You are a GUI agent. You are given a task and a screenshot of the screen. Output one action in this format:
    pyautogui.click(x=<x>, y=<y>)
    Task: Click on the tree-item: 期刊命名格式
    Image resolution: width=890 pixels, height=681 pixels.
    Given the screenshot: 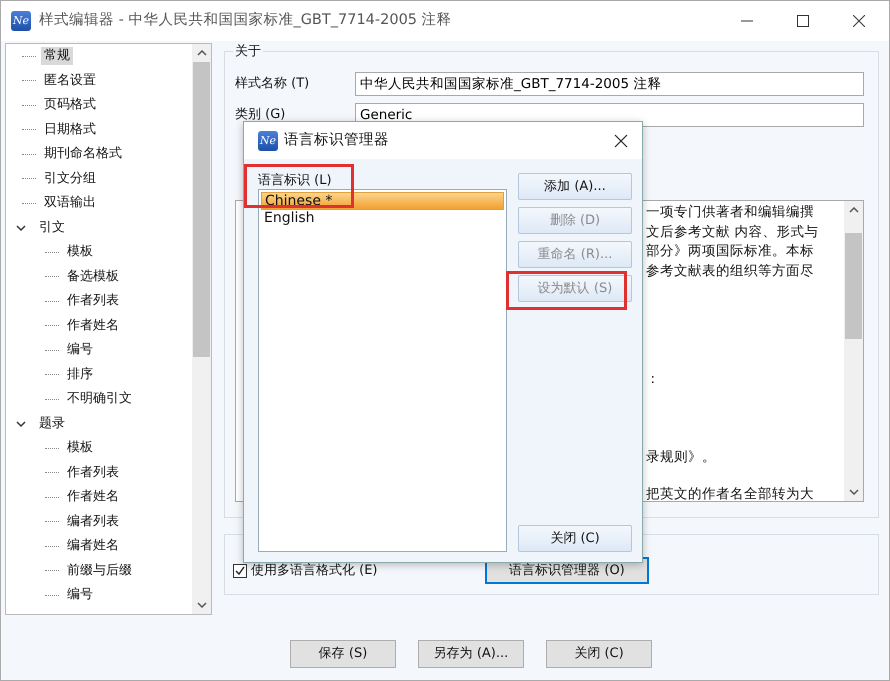 What is the action you would take?
    pyautogui.click(x=83, y=154)
    